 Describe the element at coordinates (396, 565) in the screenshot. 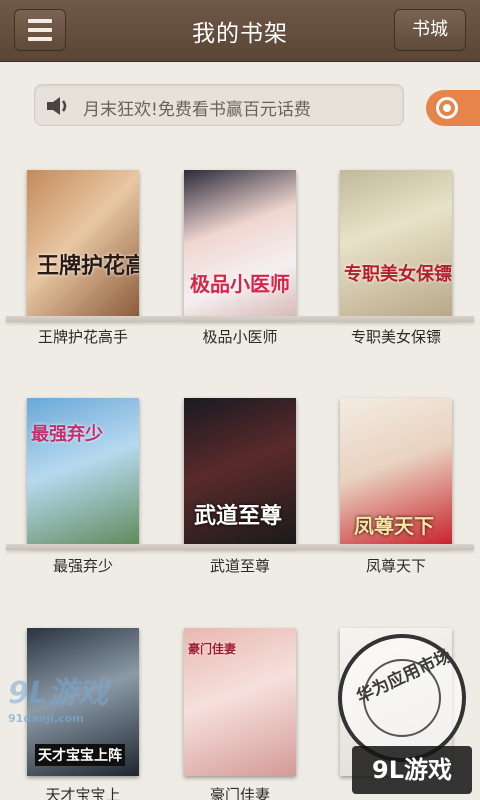

I see `book-title: 凤尊天下` at that location.